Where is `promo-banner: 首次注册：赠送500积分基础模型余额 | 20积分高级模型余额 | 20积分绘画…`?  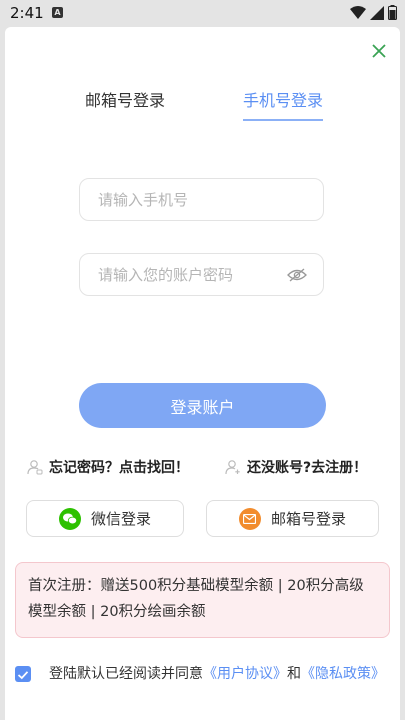 promo-banner: 首次注册：赠送500积分基础模型余额 | 20积分高级模型余额 | 20积分绘画… is located at coordinates (202, 600).